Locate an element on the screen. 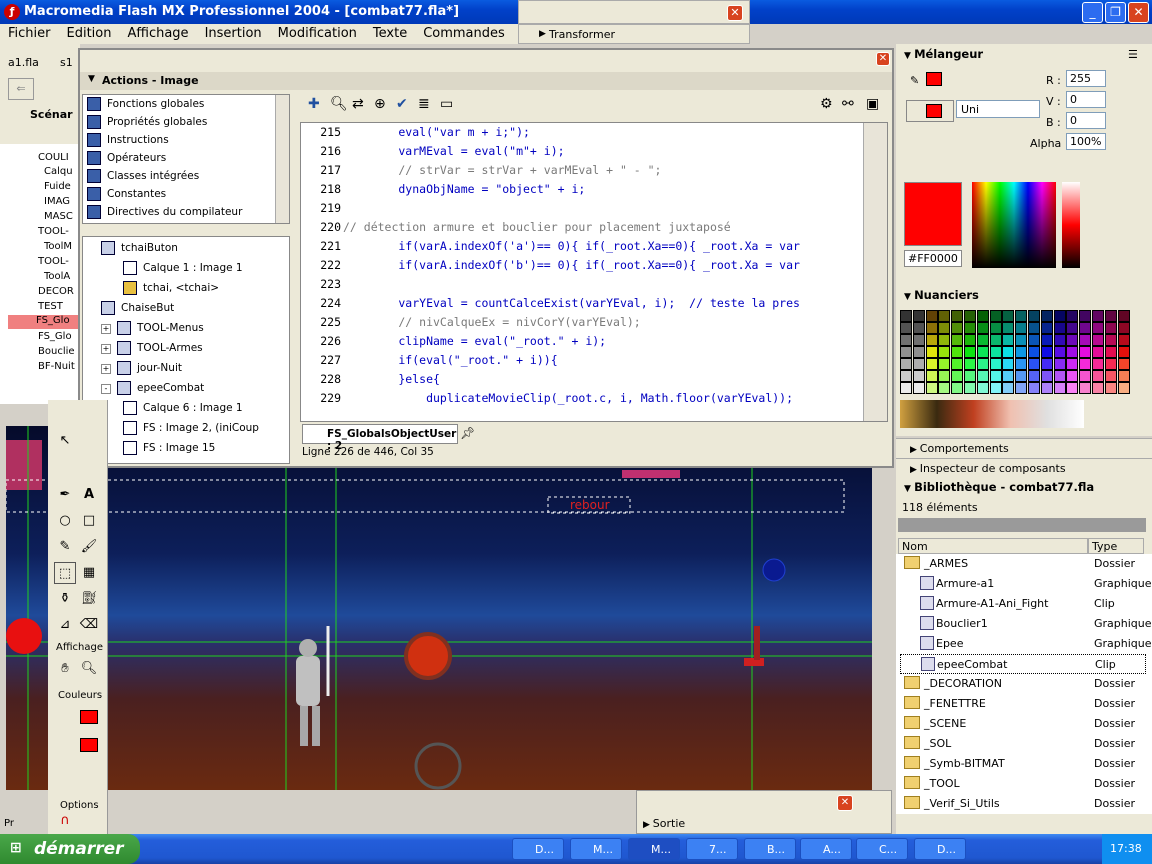  layer-item: TOOL- is located at coordinates (53, 231).